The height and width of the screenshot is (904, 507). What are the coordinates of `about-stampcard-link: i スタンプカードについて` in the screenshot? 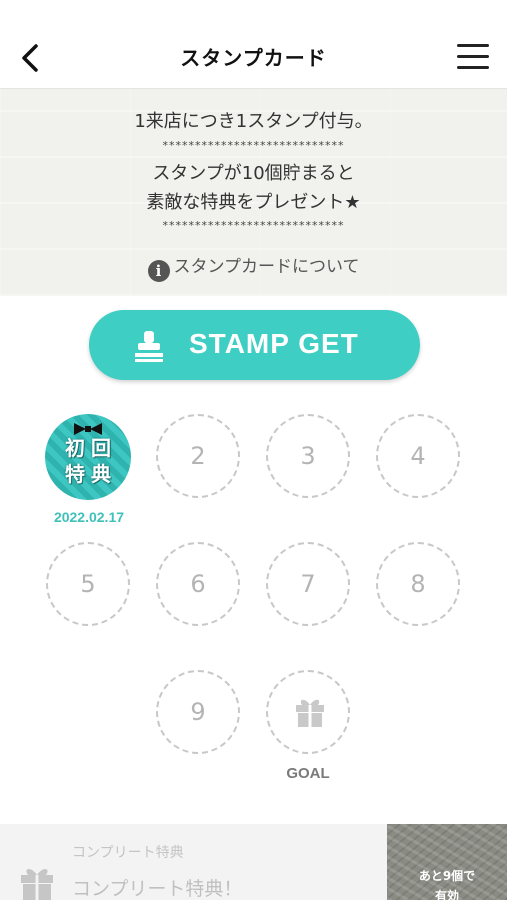 It's located at (253, 267).